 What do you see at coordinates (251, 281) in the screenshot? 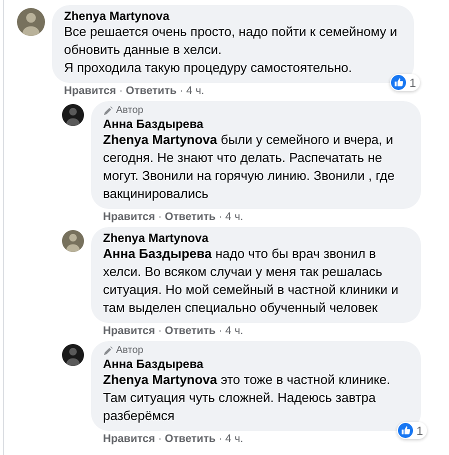
I see `comment-text: Анна Баздырева надо что бы врач звонил в хелси. Во всяком случаи у меня так решалась ситуация. Но мой семейный в частной клиники и там выделен специально обученный человек` at bounding box center [251, 281].